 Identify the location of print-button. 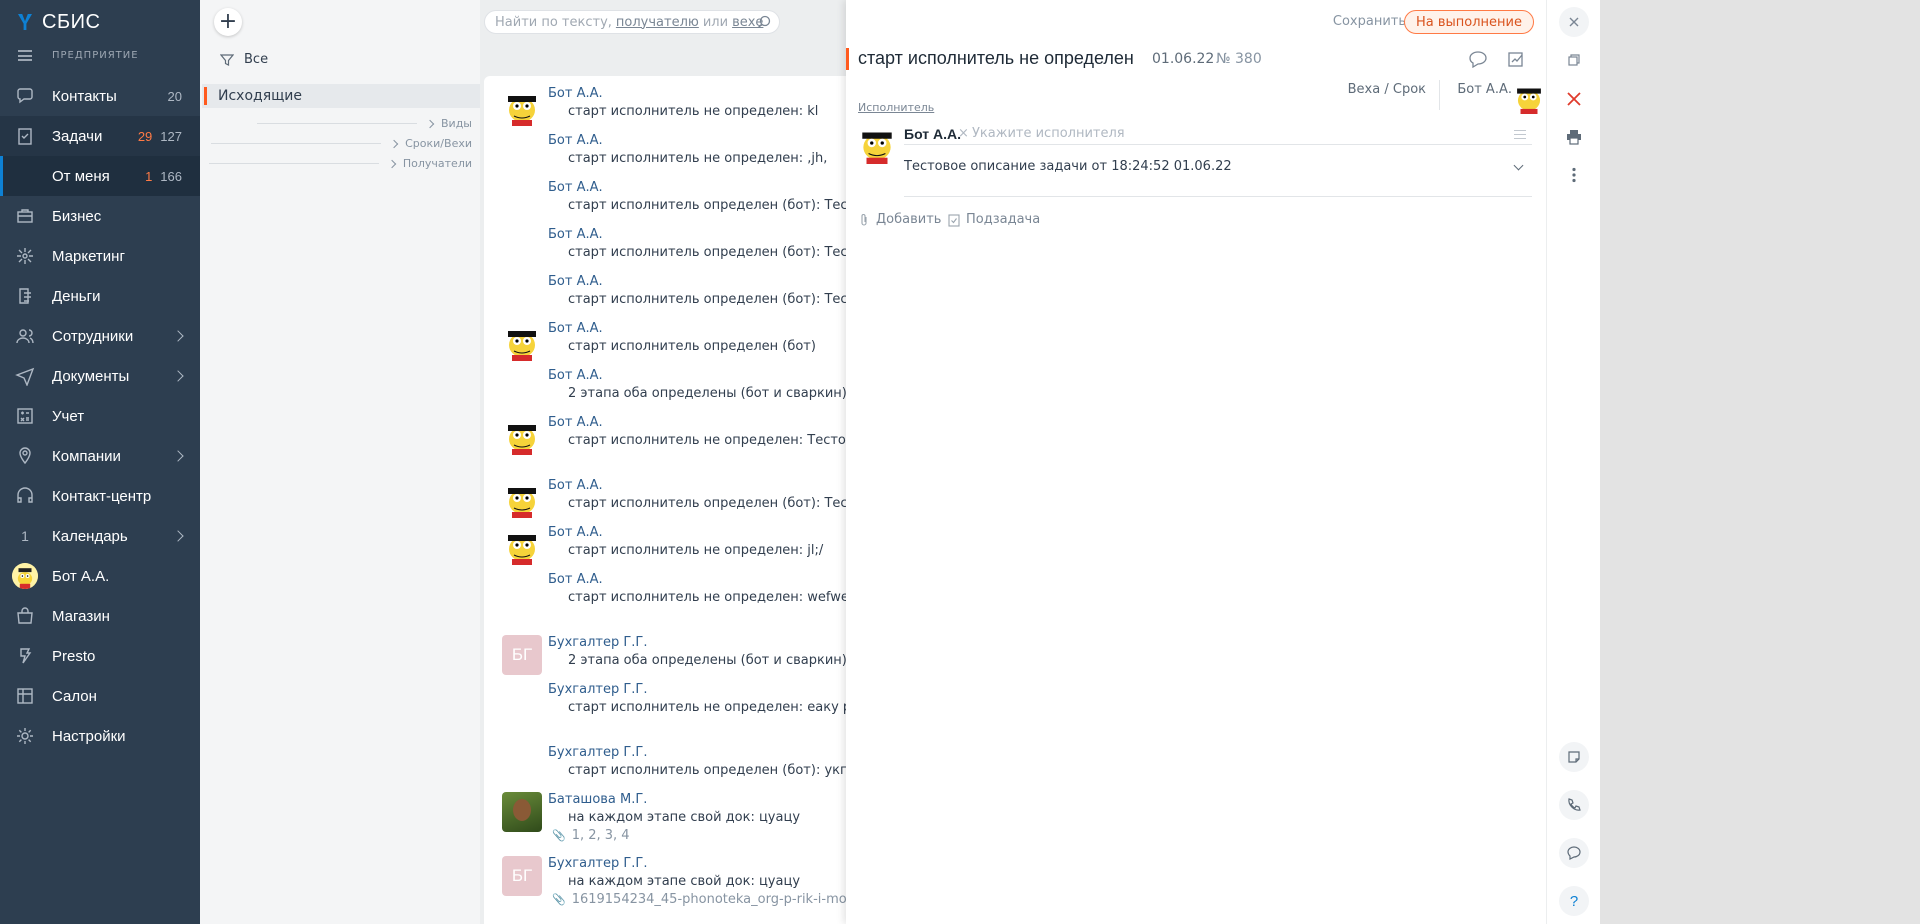
(1574, 137).